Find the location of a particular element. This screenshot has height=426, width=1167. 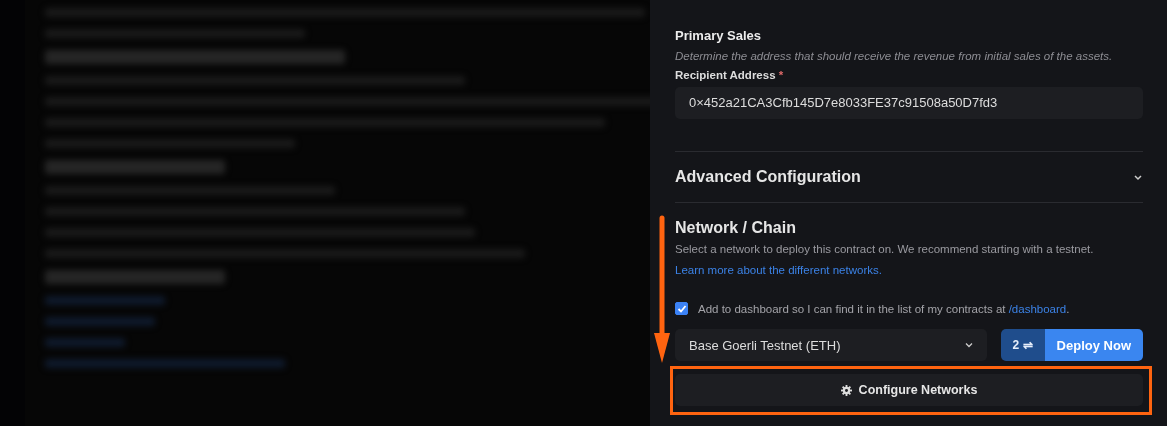

section-description: Select a network to deploy this contract on. We recommend starting with a testnet. is located at coordinates (885, 249).